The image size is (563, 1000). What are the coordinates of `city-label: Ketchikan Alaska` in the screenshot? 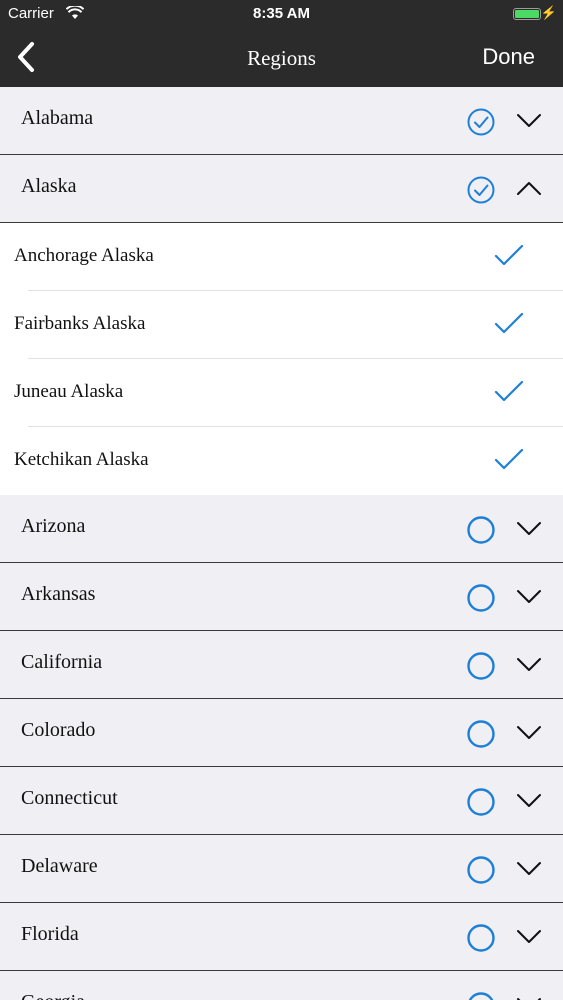 It's located at (81, 459).